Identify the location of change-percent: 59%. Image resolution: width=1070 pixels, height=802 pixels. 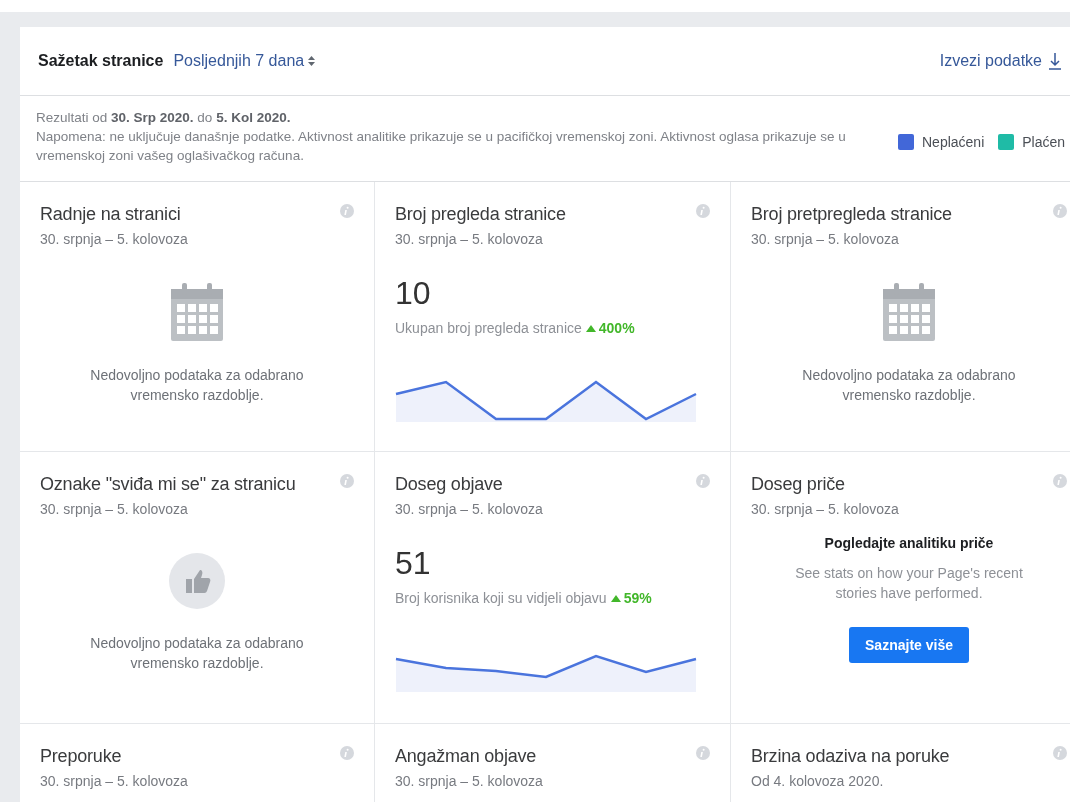
(631, 598).